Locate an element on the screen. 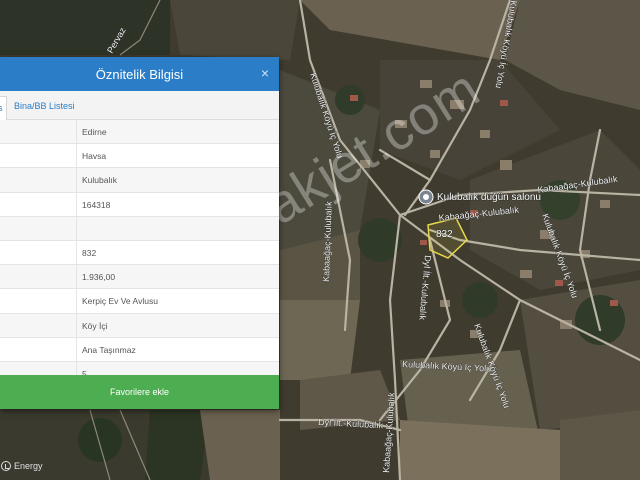 The image size is (640, 480). parcel-label: 832 is located at coordinates (444, 234).